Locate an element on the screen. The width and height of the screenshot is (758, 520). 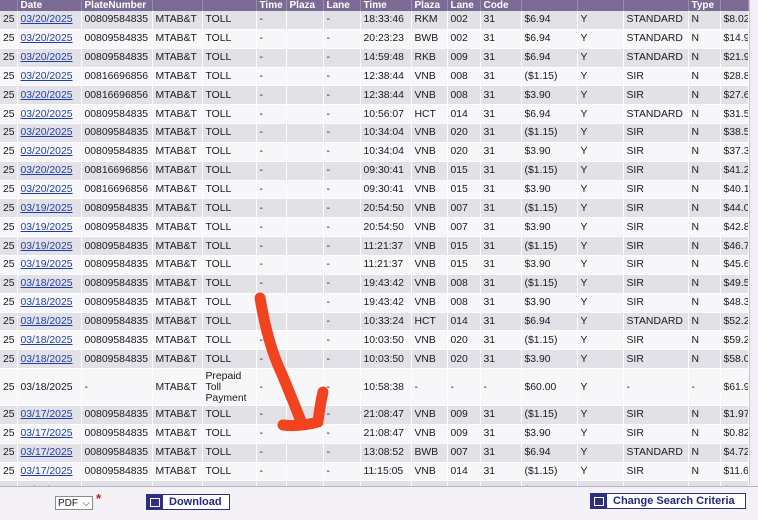
cell-balance: $37.38 is located at coordinates (734, 152).